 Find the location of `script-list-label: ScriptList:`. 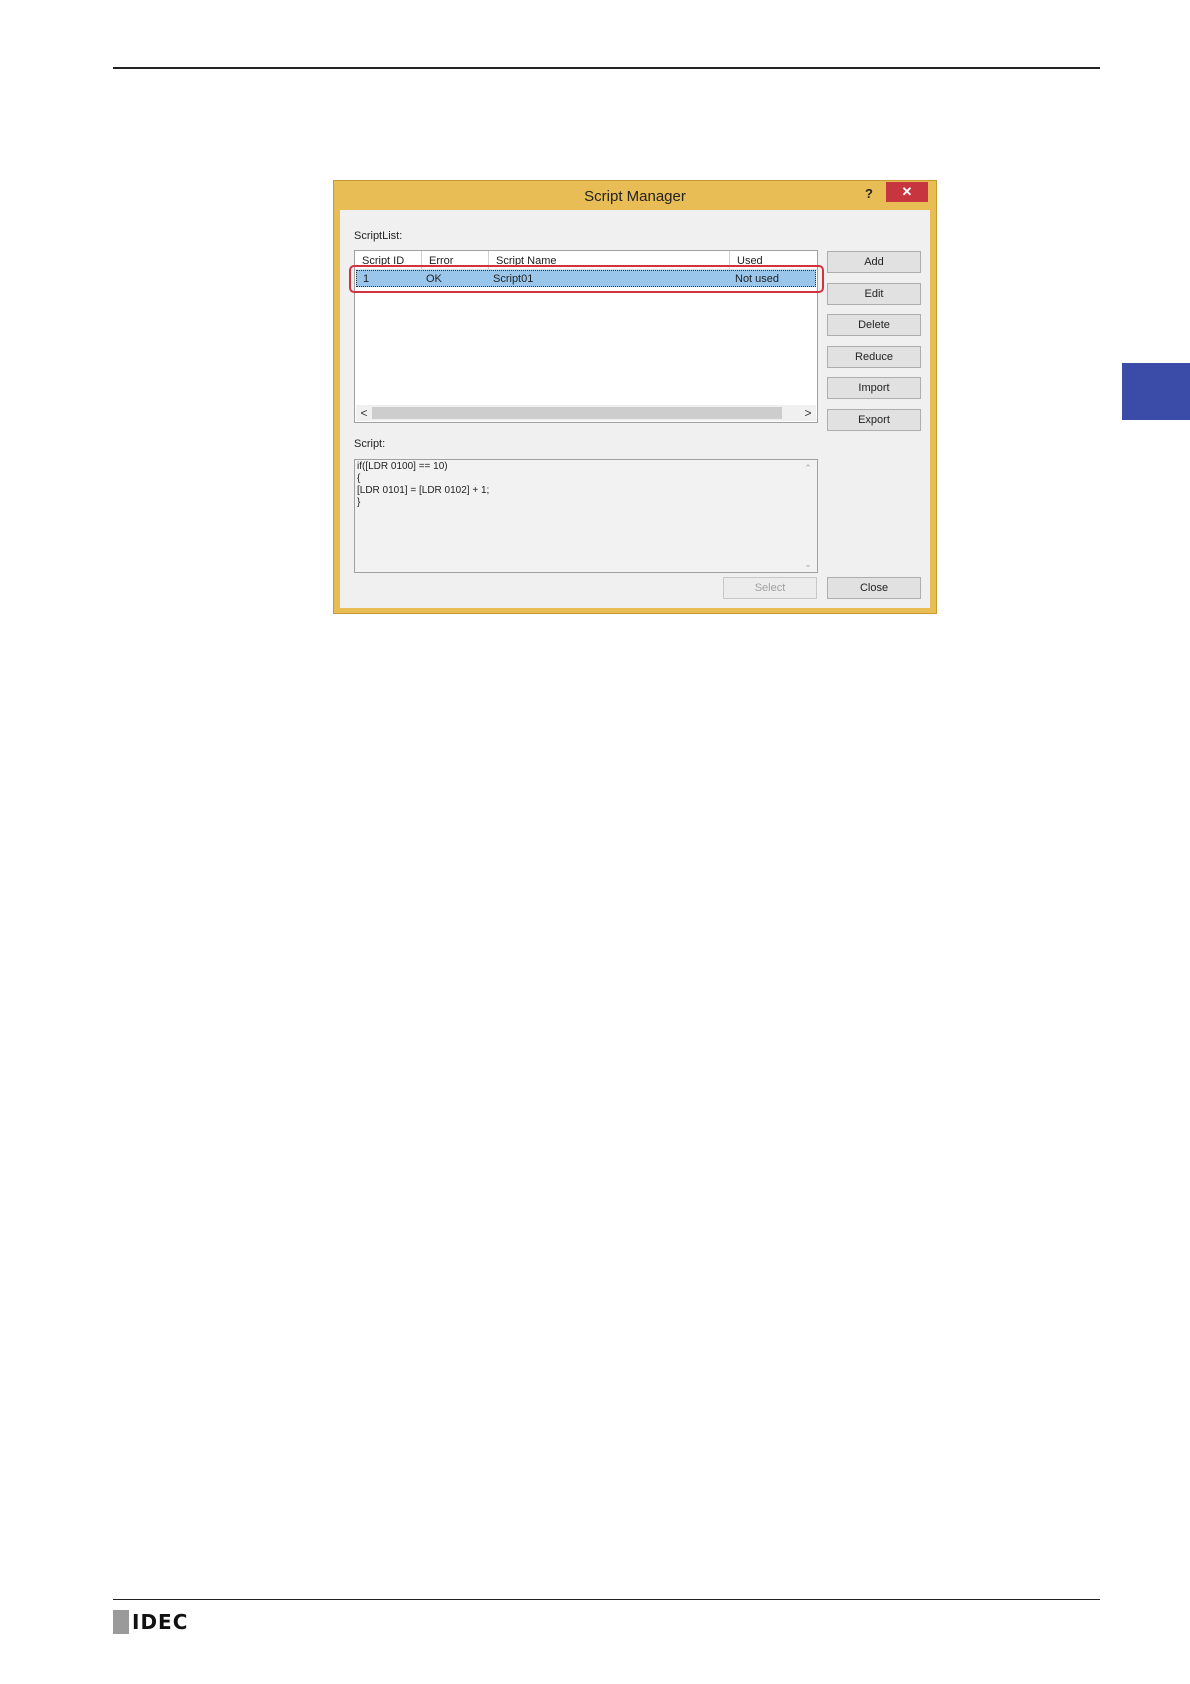

script-list-label: ScriptList: is located at coordinates (378, 236).